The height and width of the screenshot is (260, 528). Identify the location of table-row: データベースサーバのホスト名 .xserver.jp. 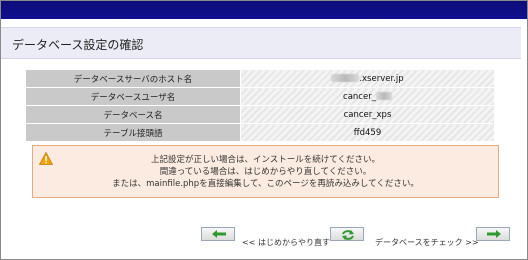
(260, 78).